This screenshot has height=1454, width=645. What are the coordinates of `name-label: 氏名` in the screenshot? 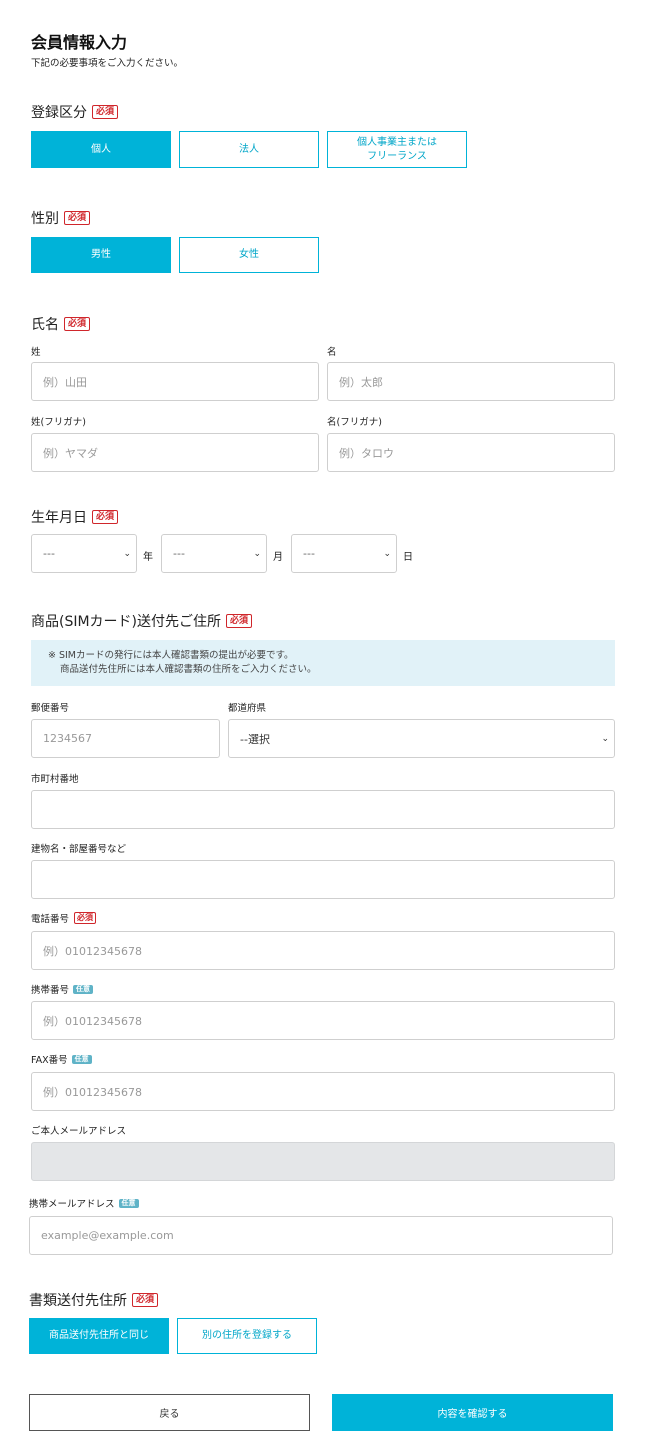 It's located at (45, 325).